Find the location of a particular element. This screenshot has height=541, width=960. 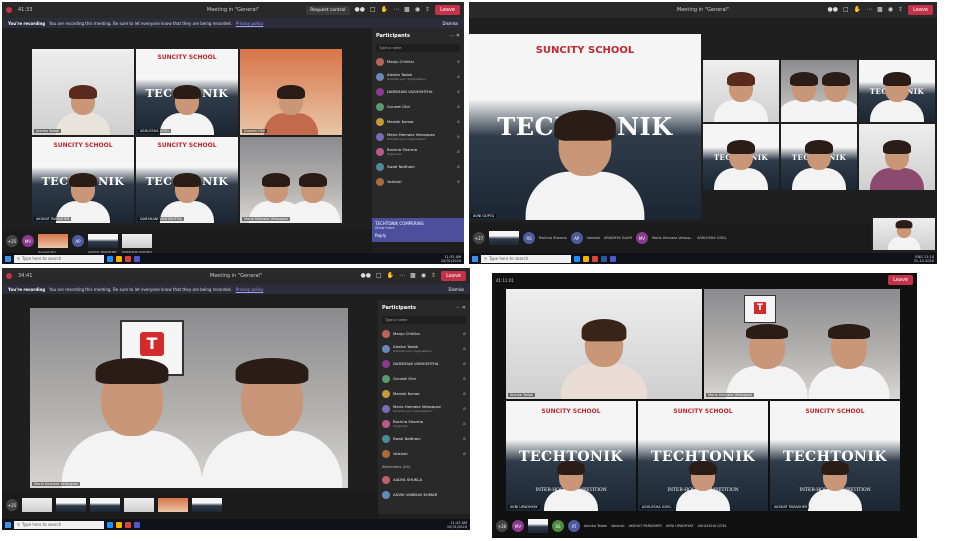

video-tile: Mario Hernaez Velazquez is located at coordinates (291, 180).